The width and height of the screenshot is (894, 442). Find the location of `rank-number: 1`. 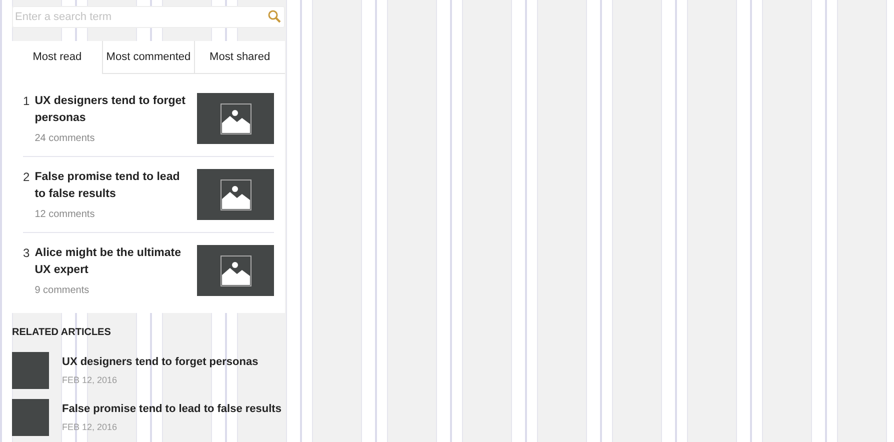

rank-number: 1 is located at coordinates (26, 101).